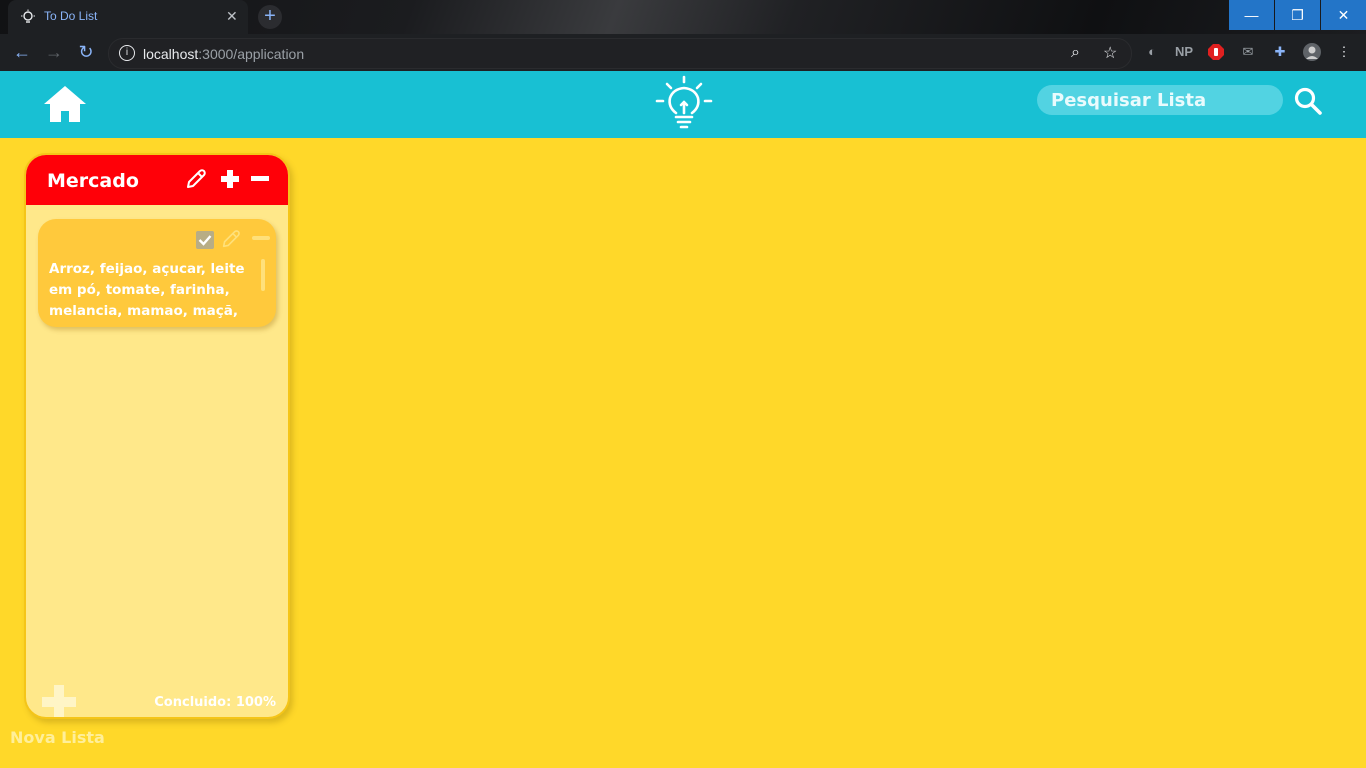 Image resolution: width=1366 pixels, height=768 pixels. I want to click on remove-list-minus-icon, so click(260, 179).